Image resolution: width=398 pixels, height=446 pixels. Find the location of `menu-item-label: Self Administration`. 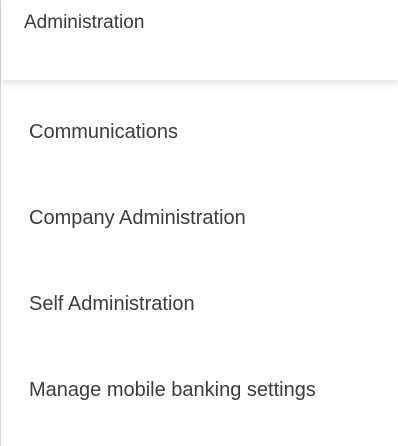

menu-item-label: Self Administration is located at coordinates (112, 304).